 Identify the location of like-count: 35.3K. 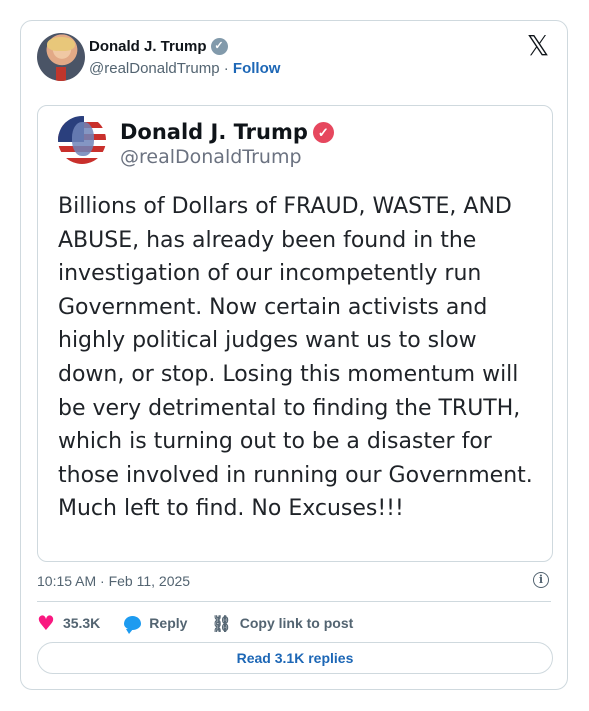
(81, 623).